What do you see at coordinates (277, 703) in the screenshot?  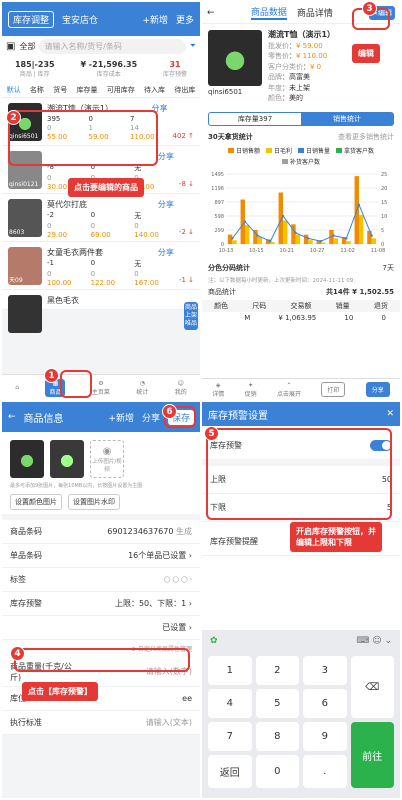 I see `key: 5` at bounding box center [277, 703].